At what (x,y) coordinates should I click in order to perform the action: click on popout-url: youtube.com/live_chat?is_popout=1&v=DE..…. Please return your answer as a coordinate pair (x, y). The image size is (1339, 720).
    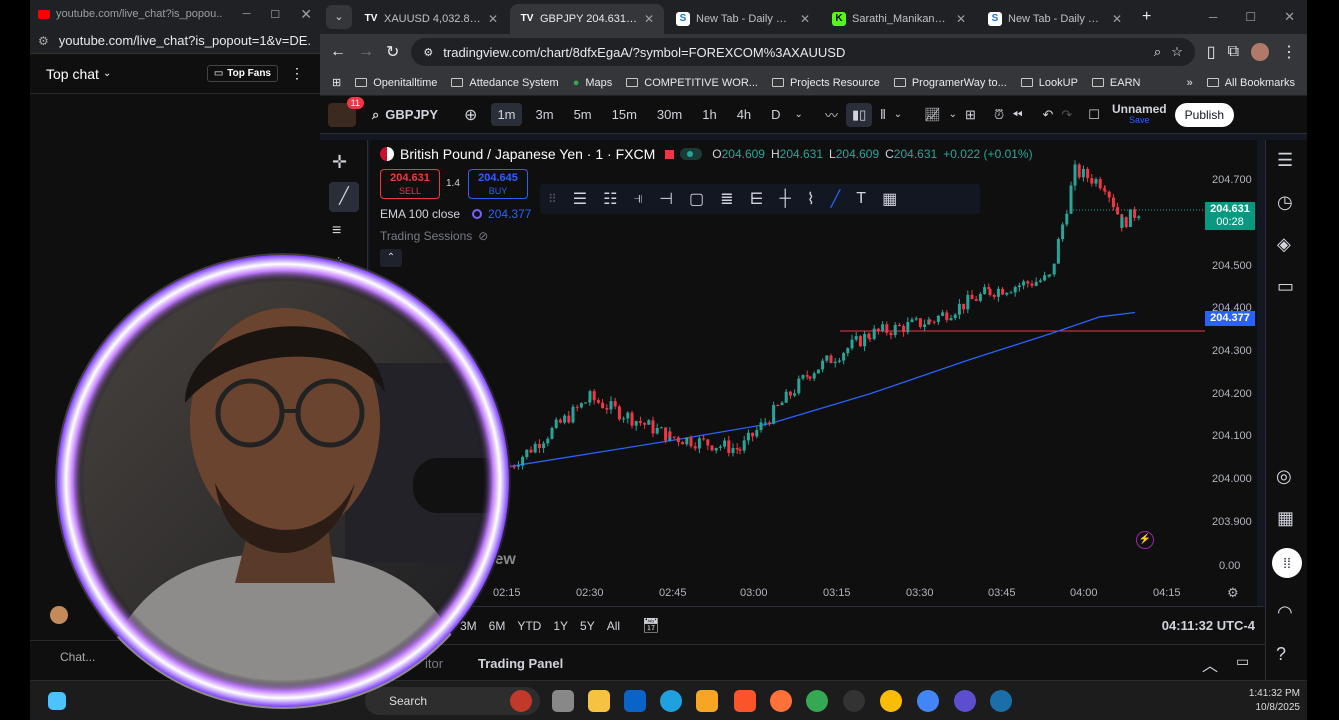
    Looking at the image, I should click on (185, 40).